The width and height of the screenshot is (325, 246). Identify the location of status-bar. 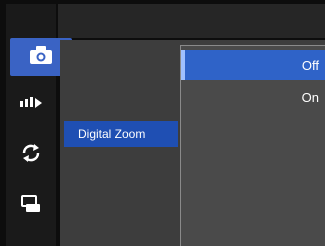
(191, 21).